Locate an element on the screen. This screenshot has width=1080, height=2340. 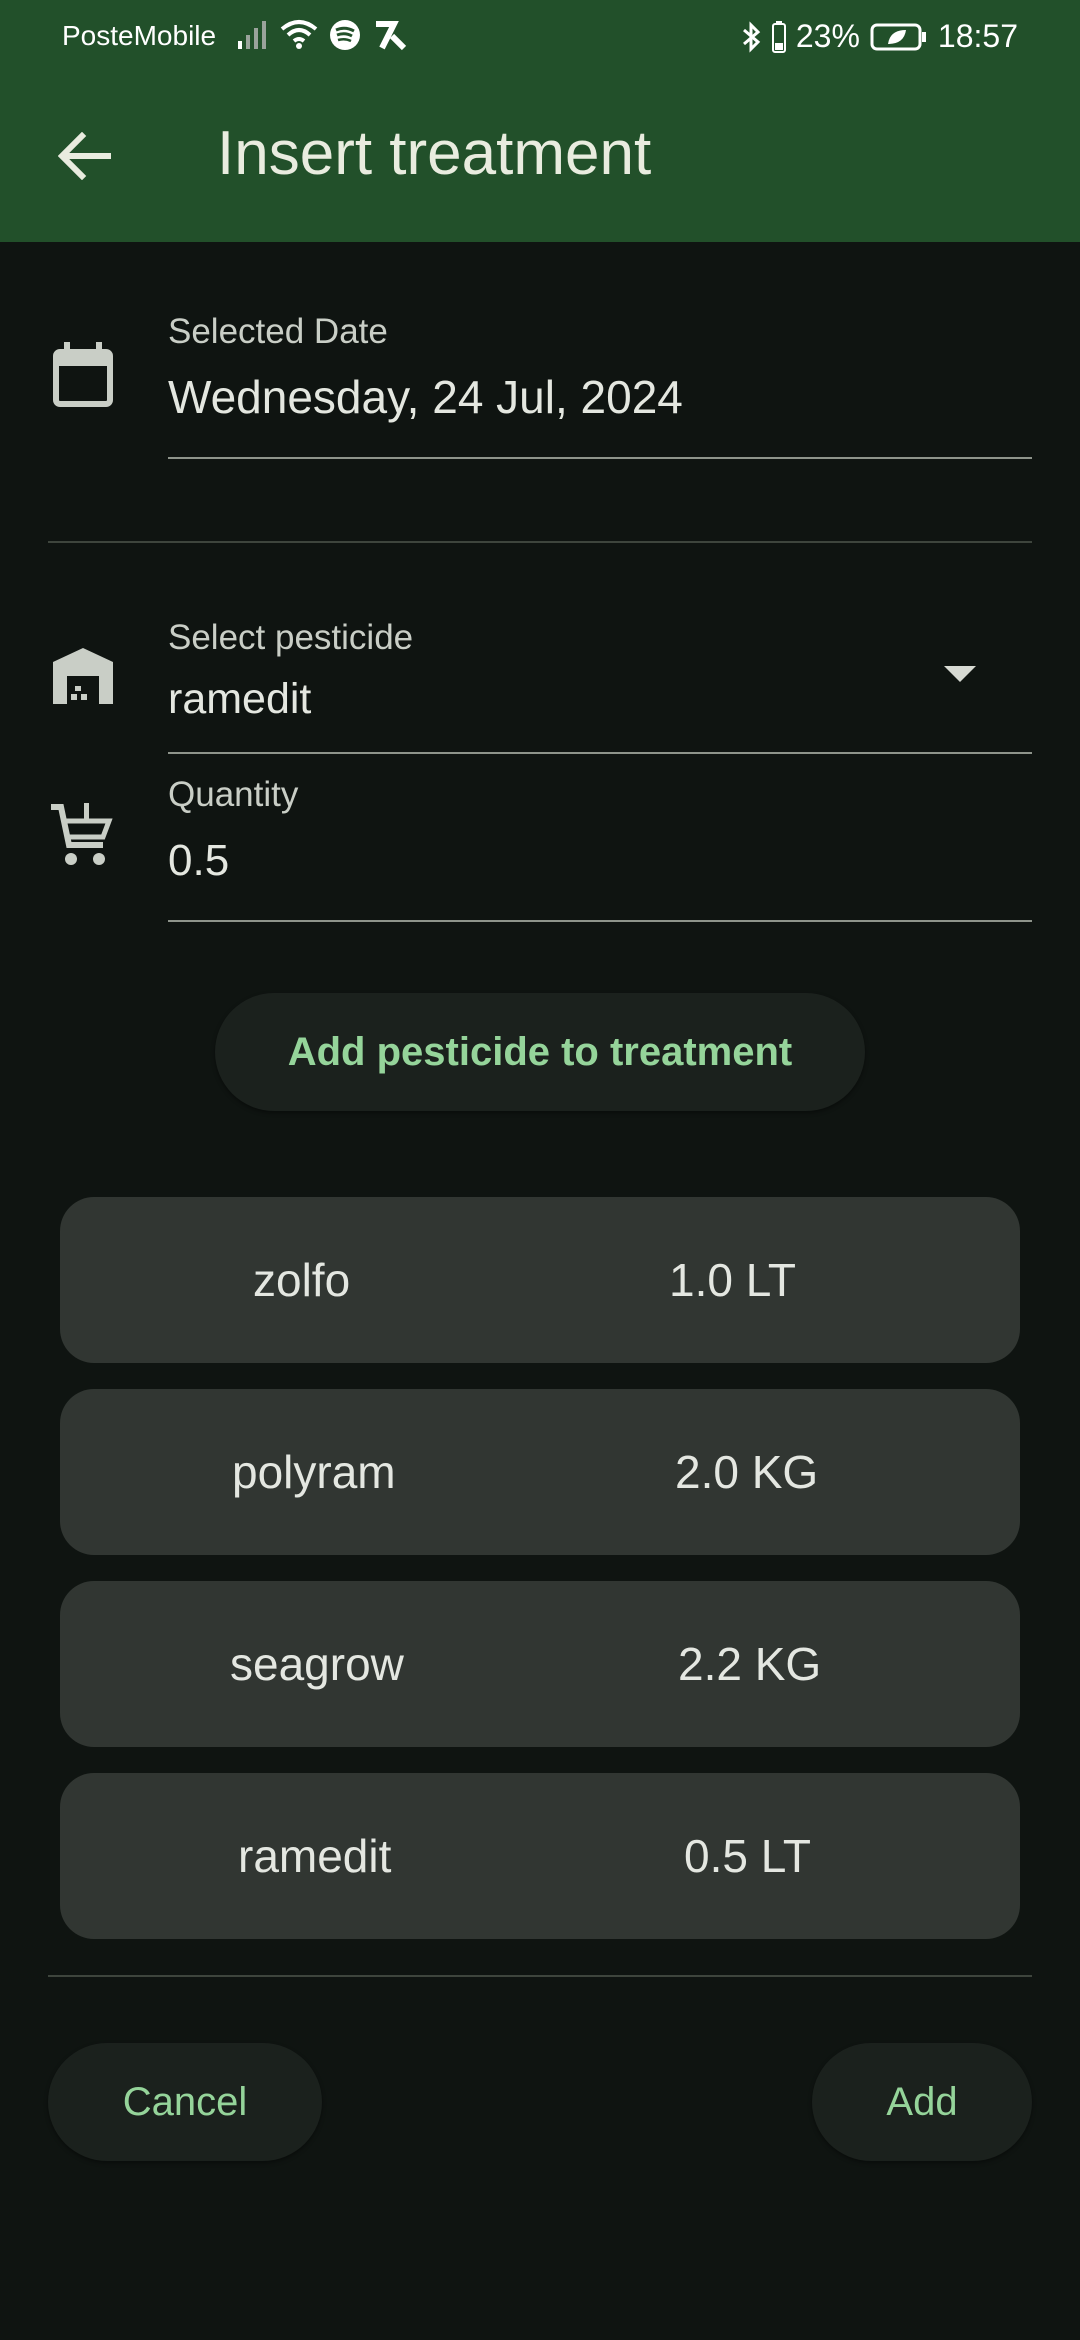
list-item-name: seagrow is located at coordinates (317, 1664).